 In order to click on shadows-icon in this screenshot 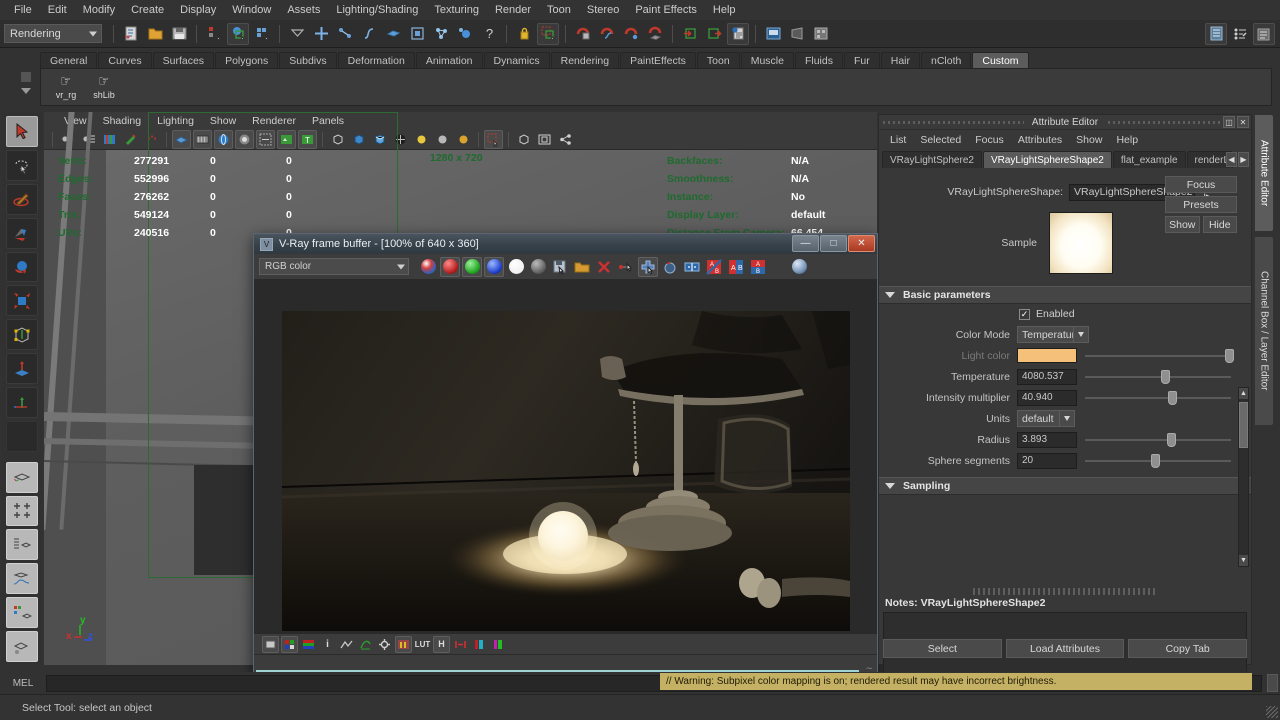, I will do `click(463, 139)`.